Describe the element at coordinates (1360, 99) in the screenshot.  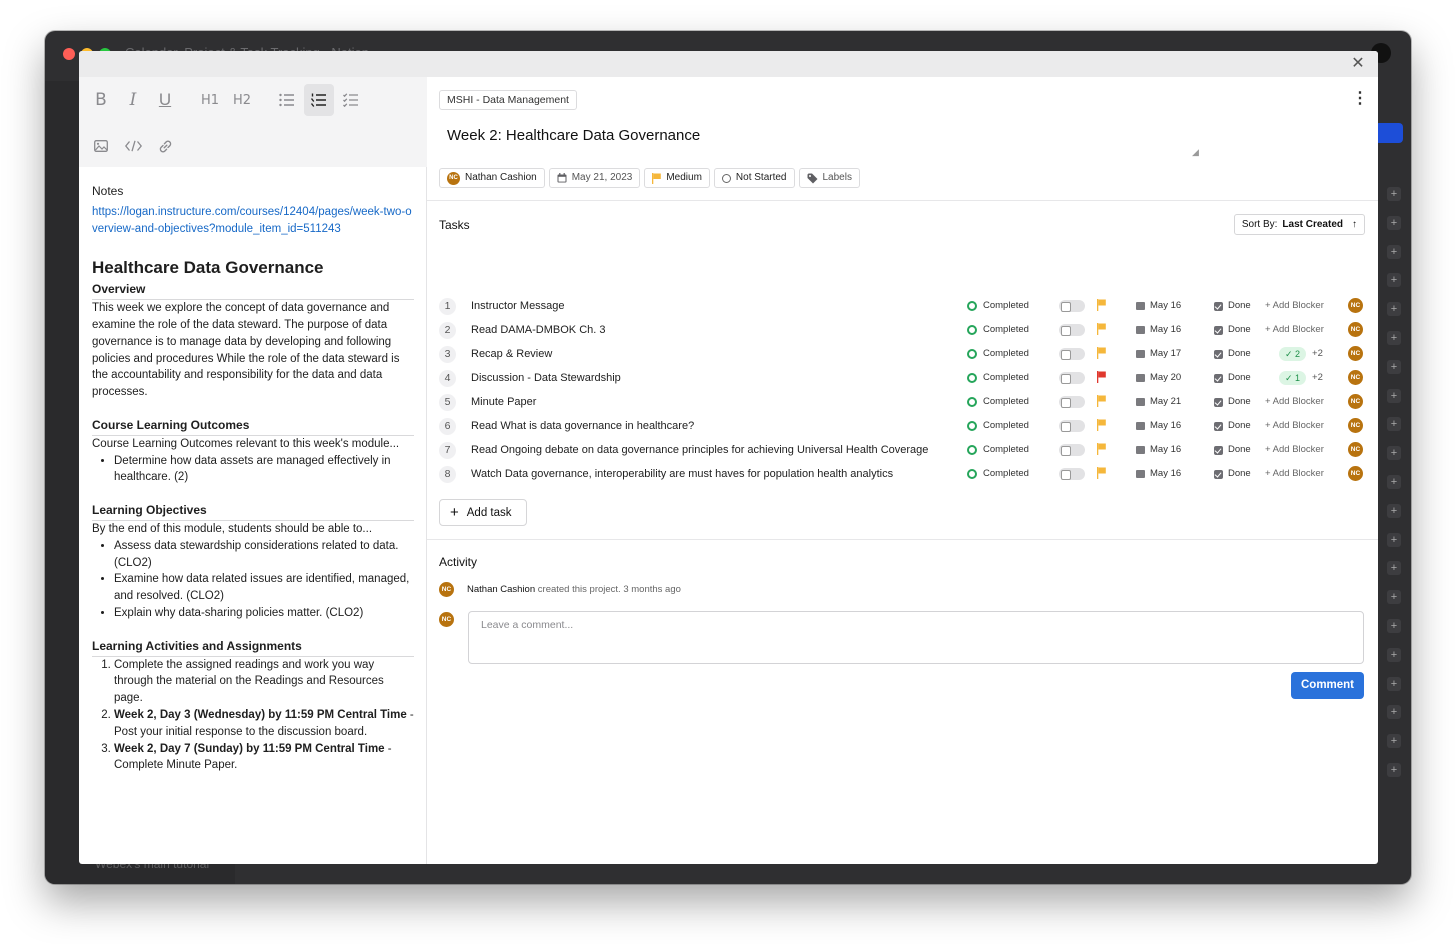
I see `more-options-icon: ⋮` at that location.